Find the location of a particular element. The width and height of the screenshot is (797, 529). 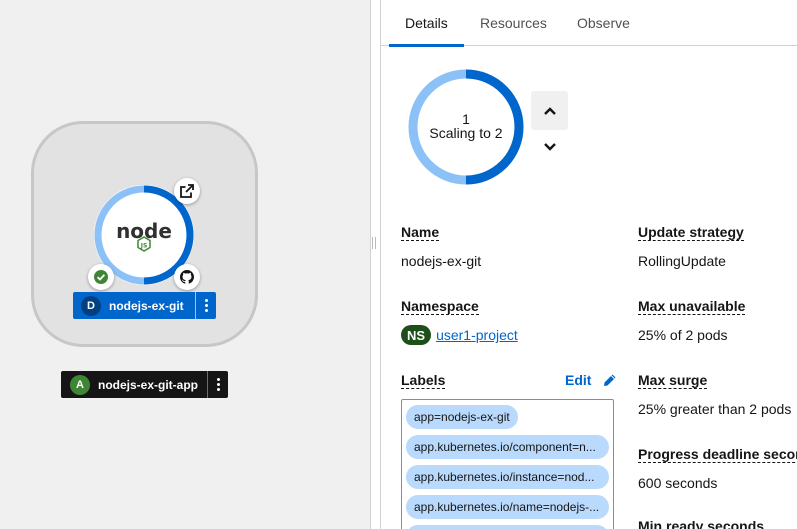

update-strategy-value: RollingUpdate is located at coordinates (682, 261).